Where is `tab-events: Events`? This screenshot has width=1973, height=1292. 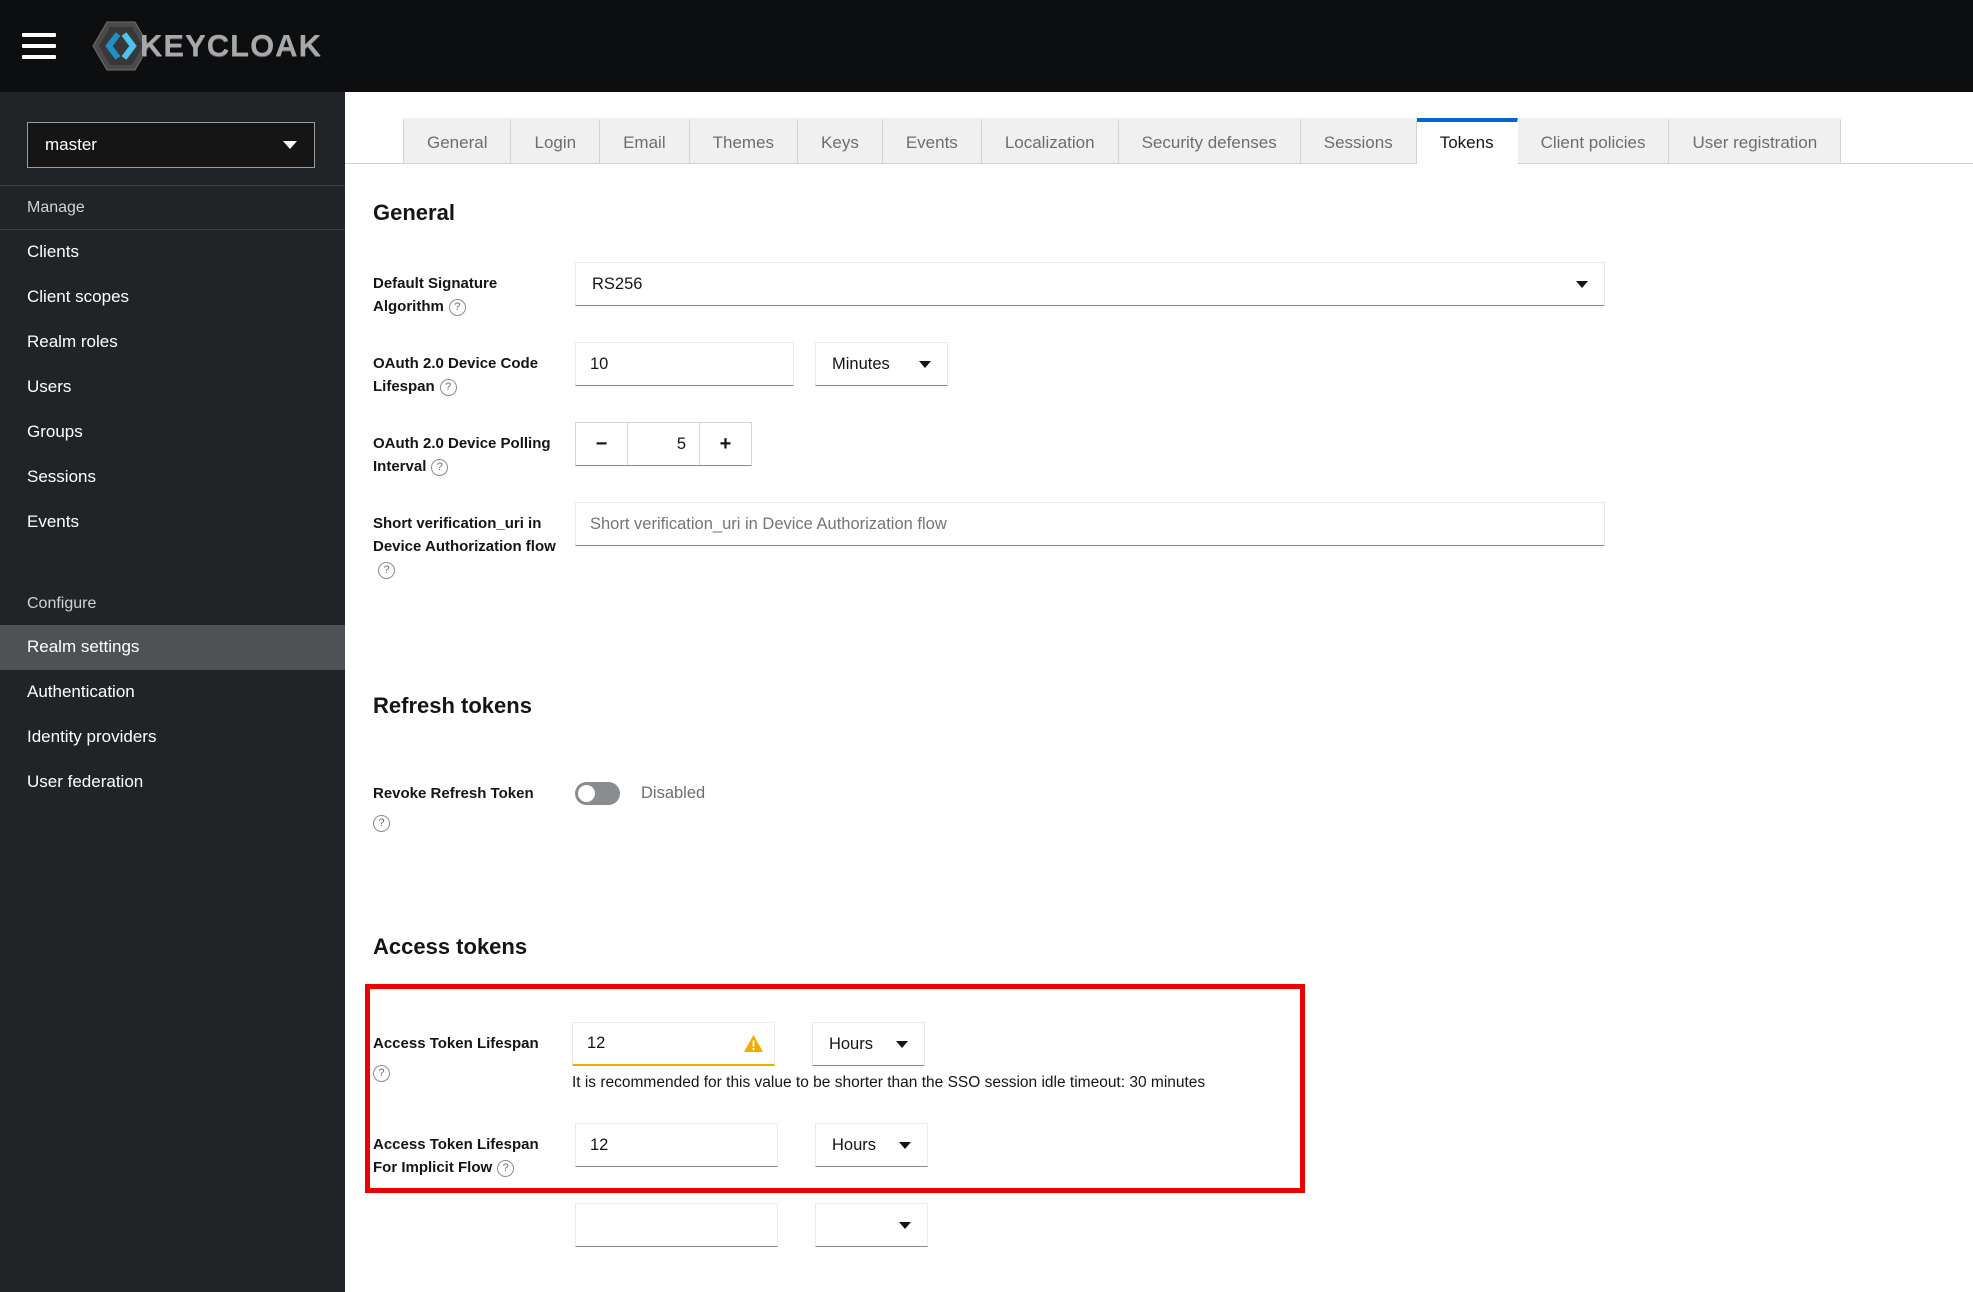 tab-events: Events is located at coordinates (932, 140).